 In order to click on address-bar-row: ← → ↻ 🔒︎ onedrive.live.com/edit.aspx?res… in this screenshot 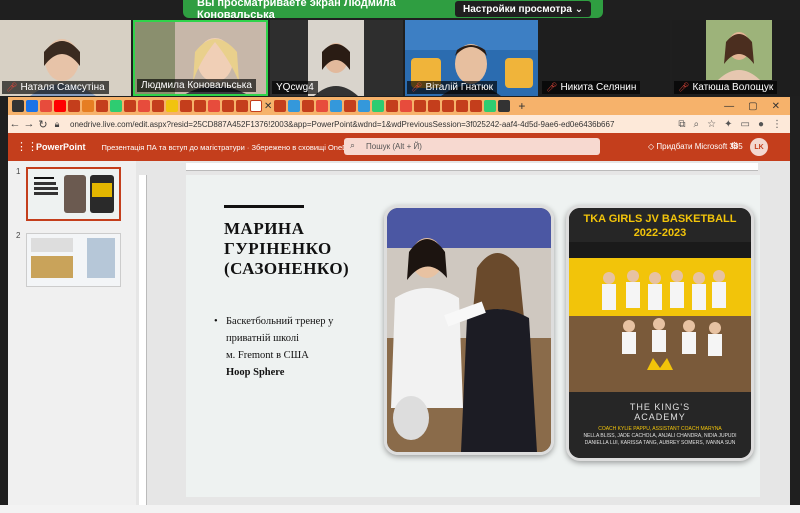, I will do `click(399, 124)`.